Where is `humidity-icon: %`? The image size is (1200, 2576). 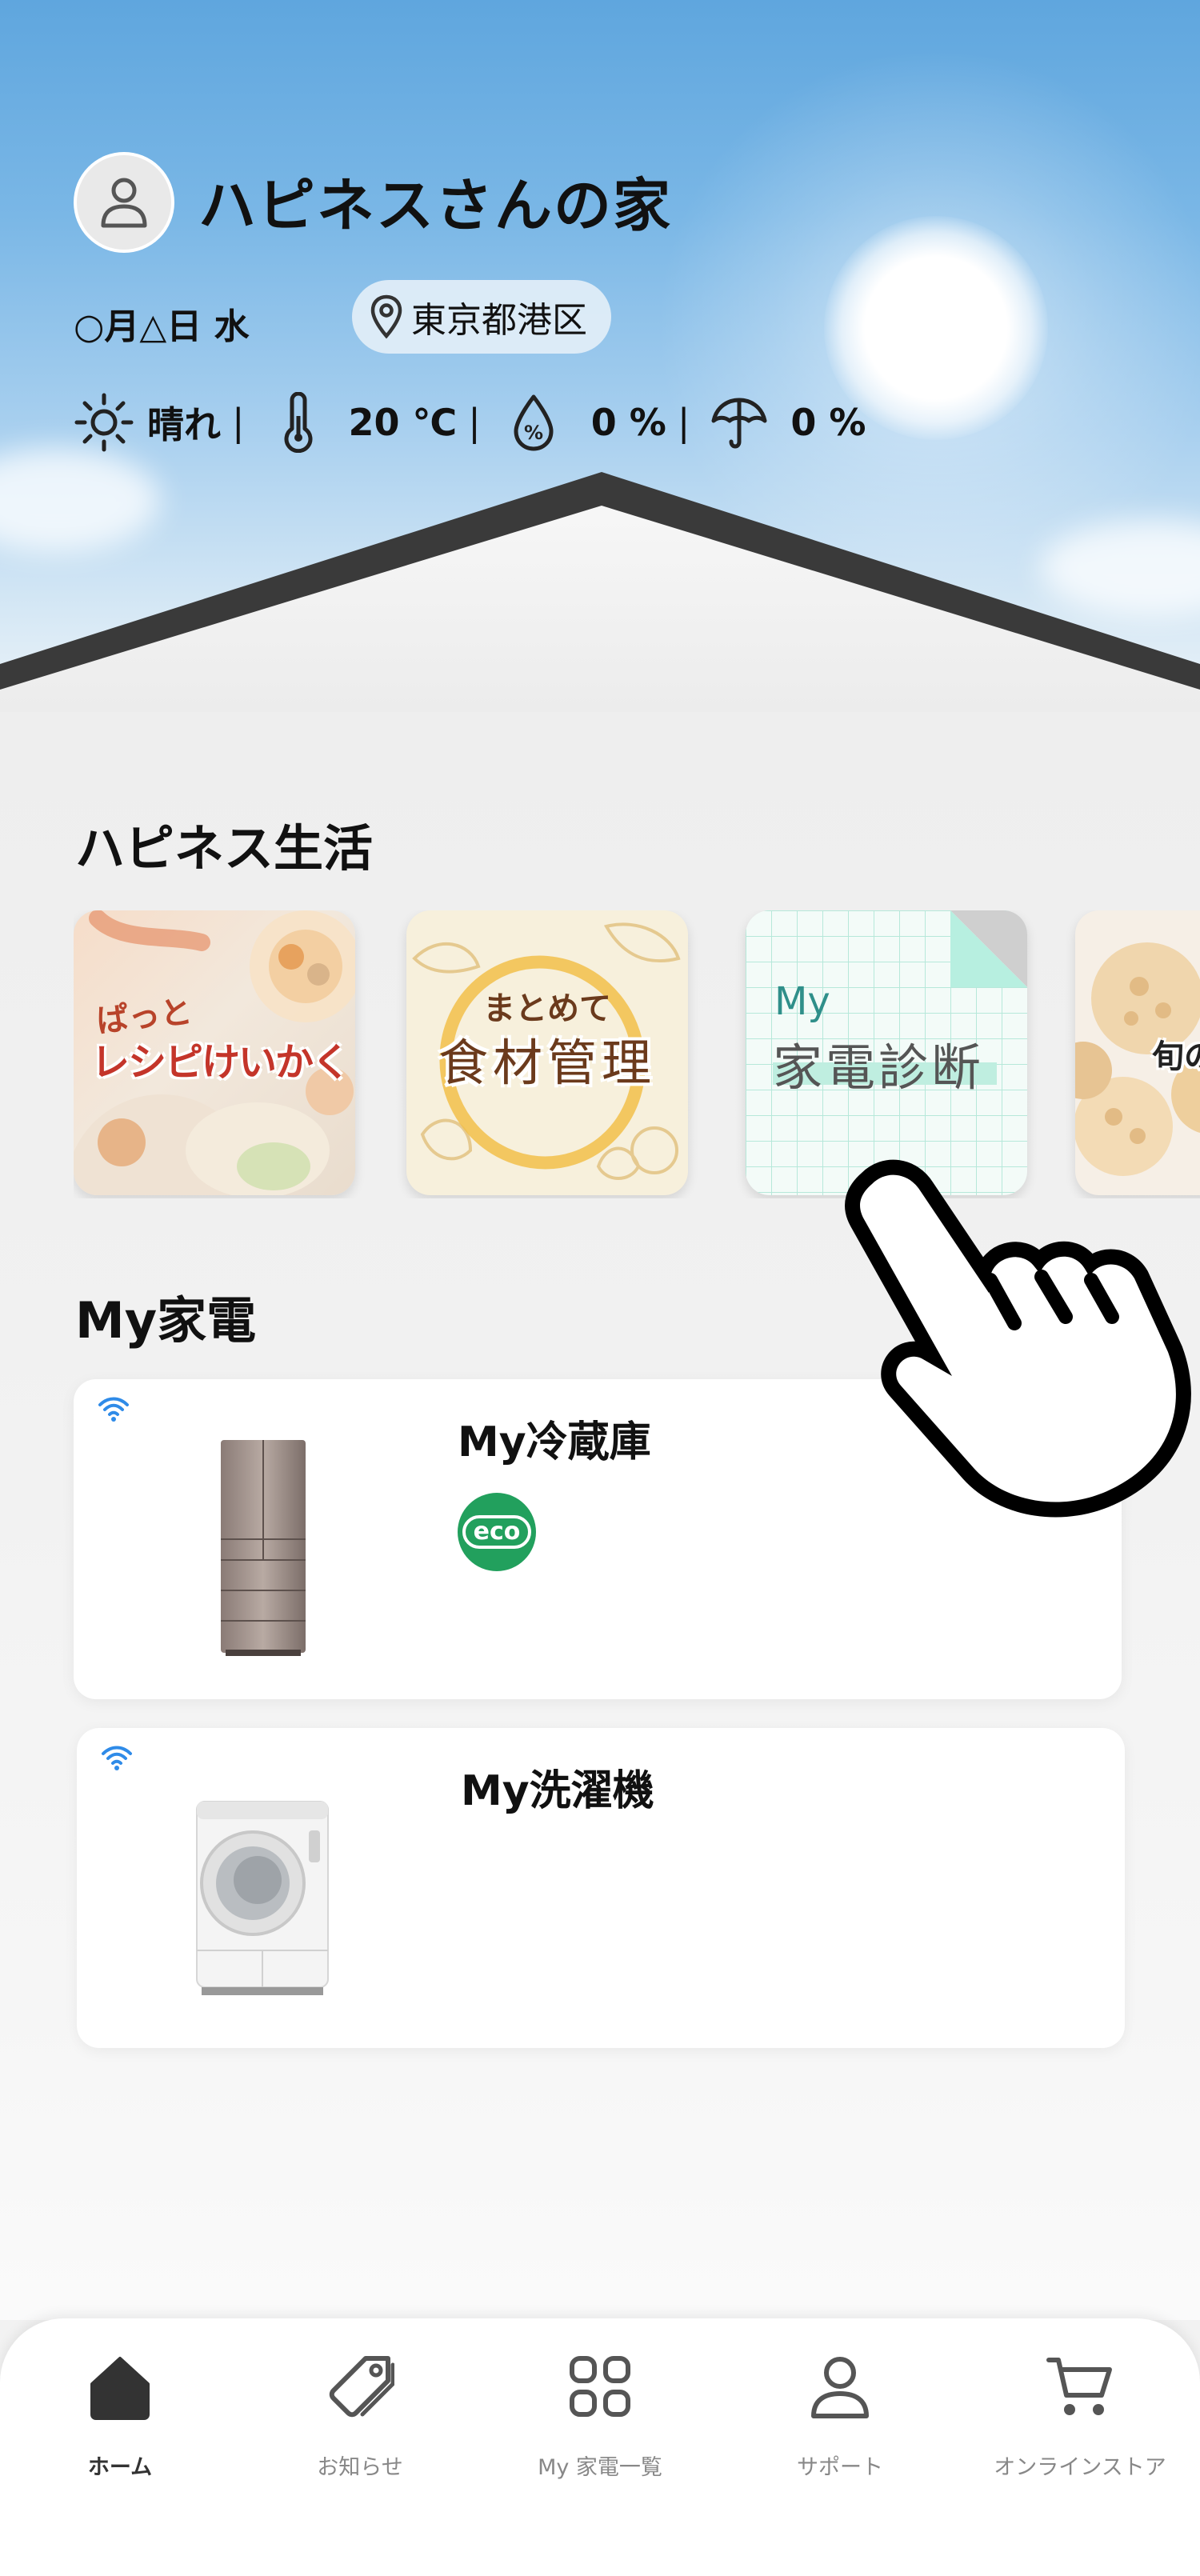
humidity-icon: % is located at coordinates (534, 422).